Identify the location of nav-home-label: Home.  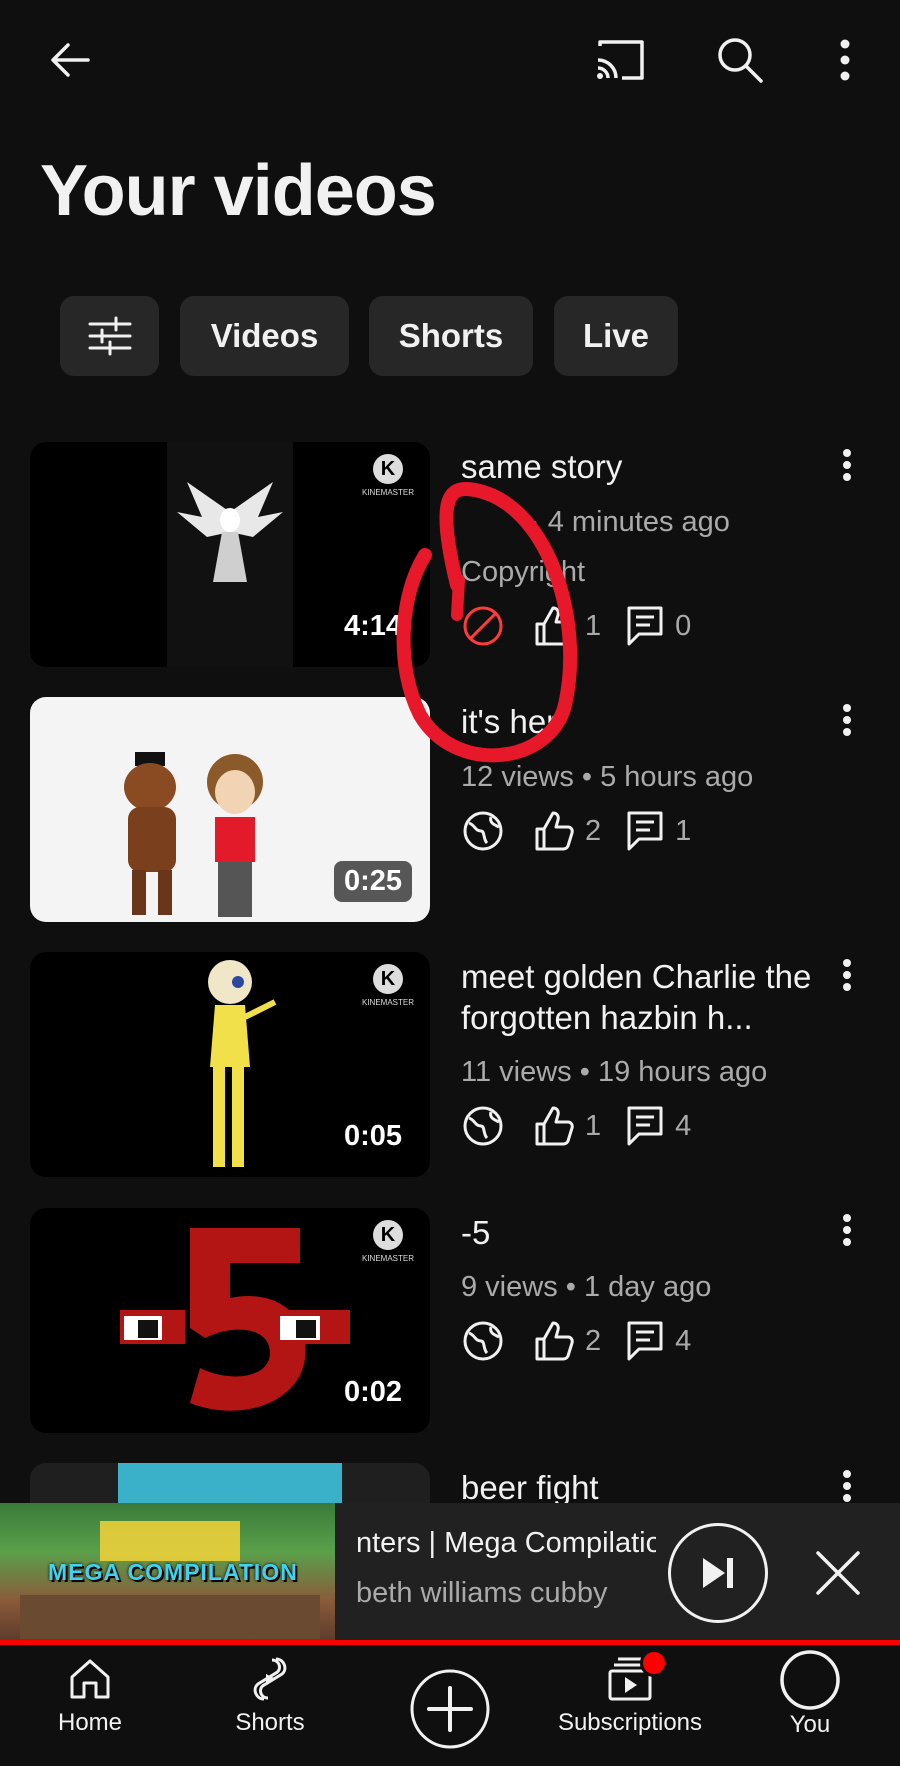
(90, 1722).